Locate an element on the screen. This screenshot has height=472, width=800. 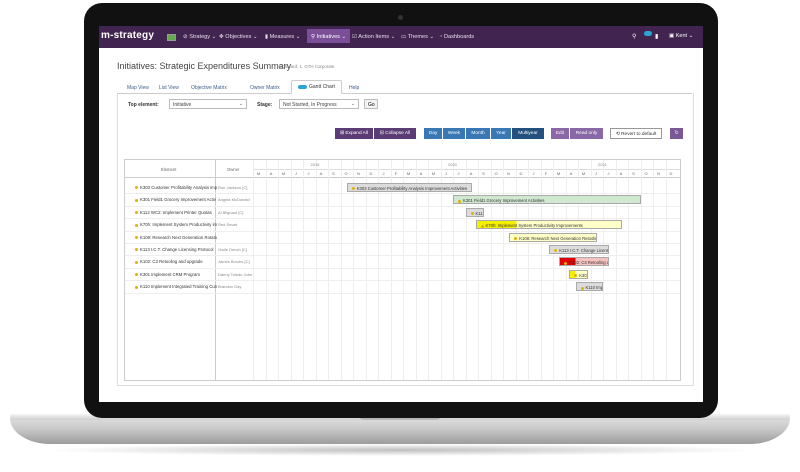
gantt-row-element: K110 Implement Integrated Training Curr is located at coordinates (176, 286).